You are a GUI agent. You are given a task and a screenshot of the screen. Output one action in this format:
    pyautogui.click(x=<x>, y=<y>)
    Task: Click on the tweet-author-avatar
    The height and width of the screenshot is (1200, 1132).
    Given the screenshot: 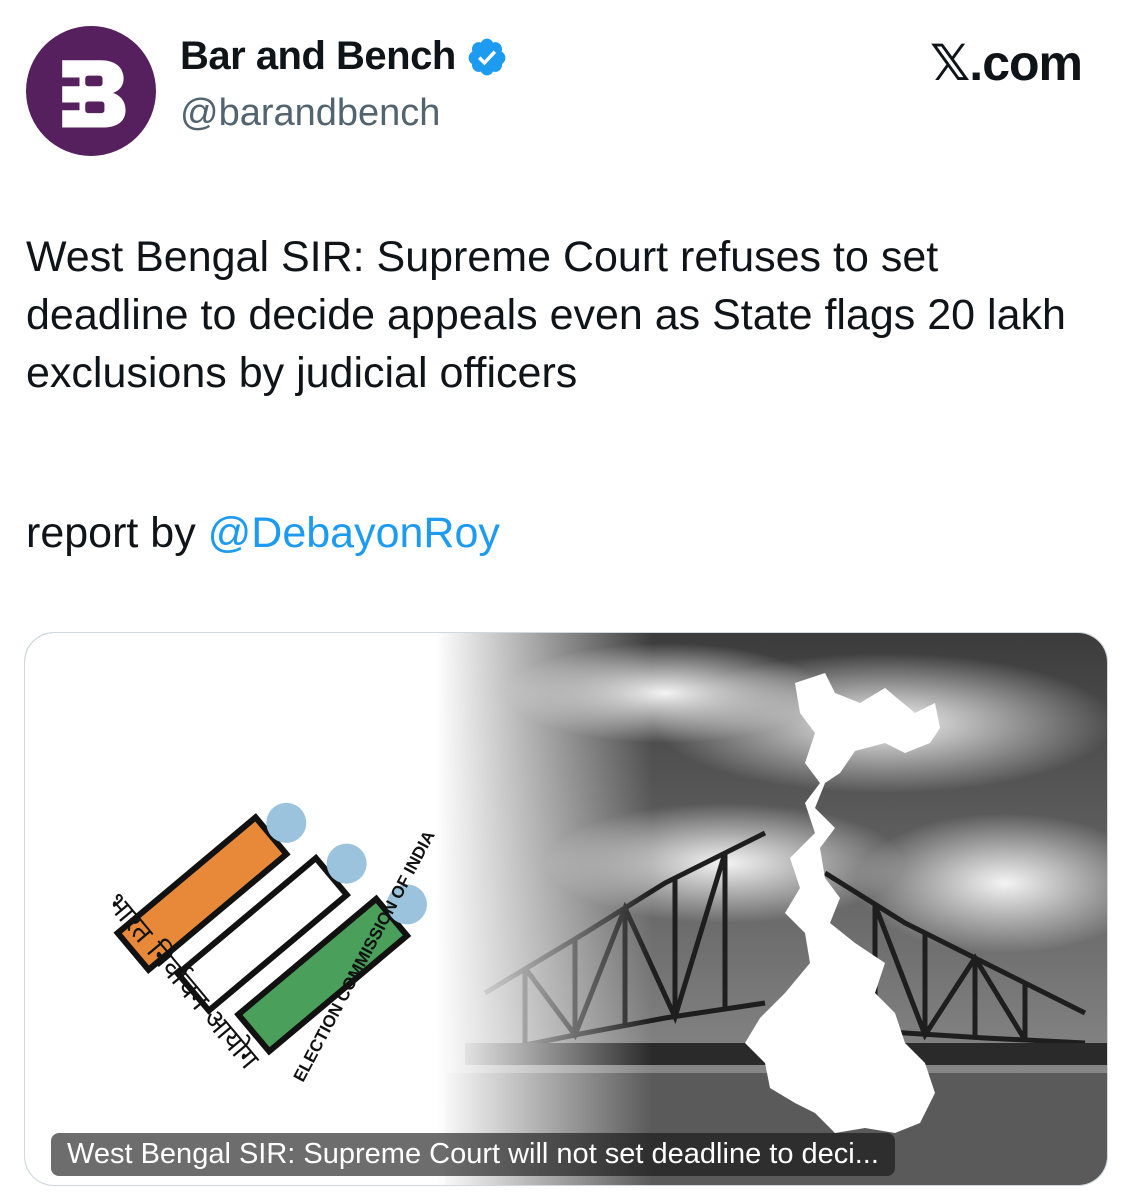 What is the action you would take?
    pyautogui.click(x=91, y=91)
    